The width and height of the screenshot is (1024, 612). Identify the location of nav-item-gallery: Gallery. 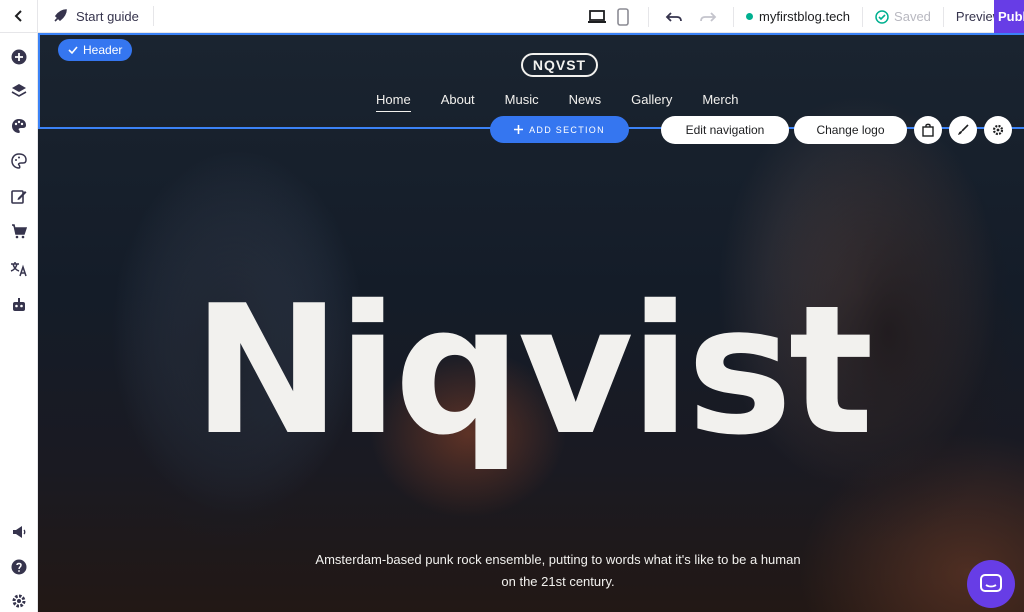
(651, 102).